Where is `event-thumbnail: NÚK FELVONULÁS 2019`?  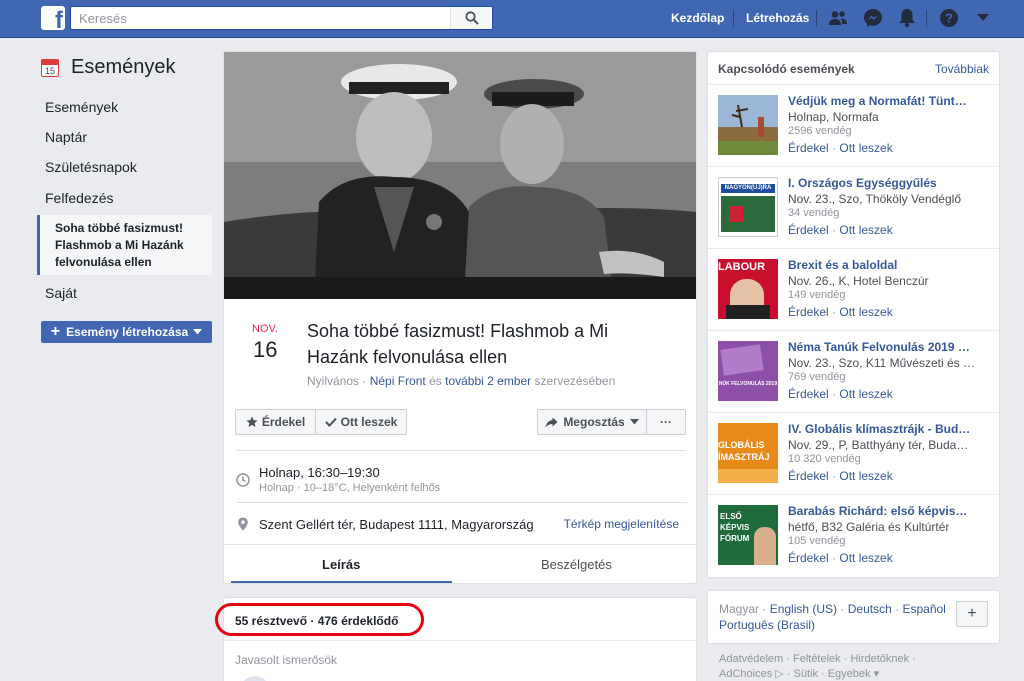 event-thumbnail: NÚK FELVONULÁS 2019 is located at coordinates (748, 371).